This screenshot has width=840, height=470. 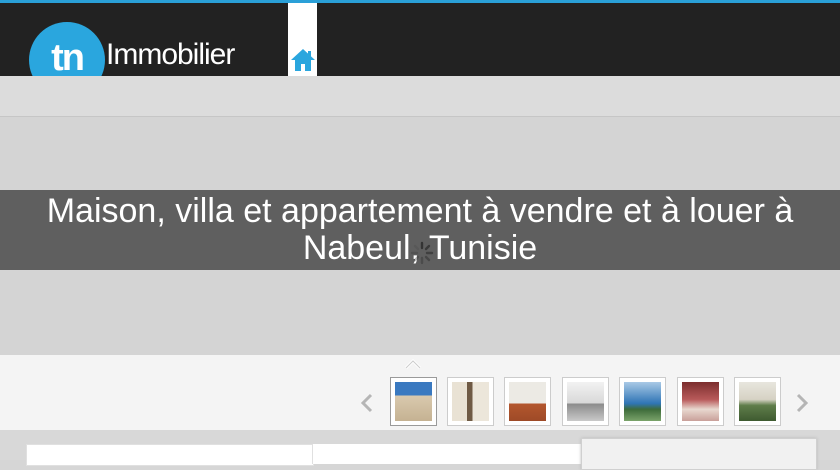 I want to click on content-card-right, so click(x=699, y=454).